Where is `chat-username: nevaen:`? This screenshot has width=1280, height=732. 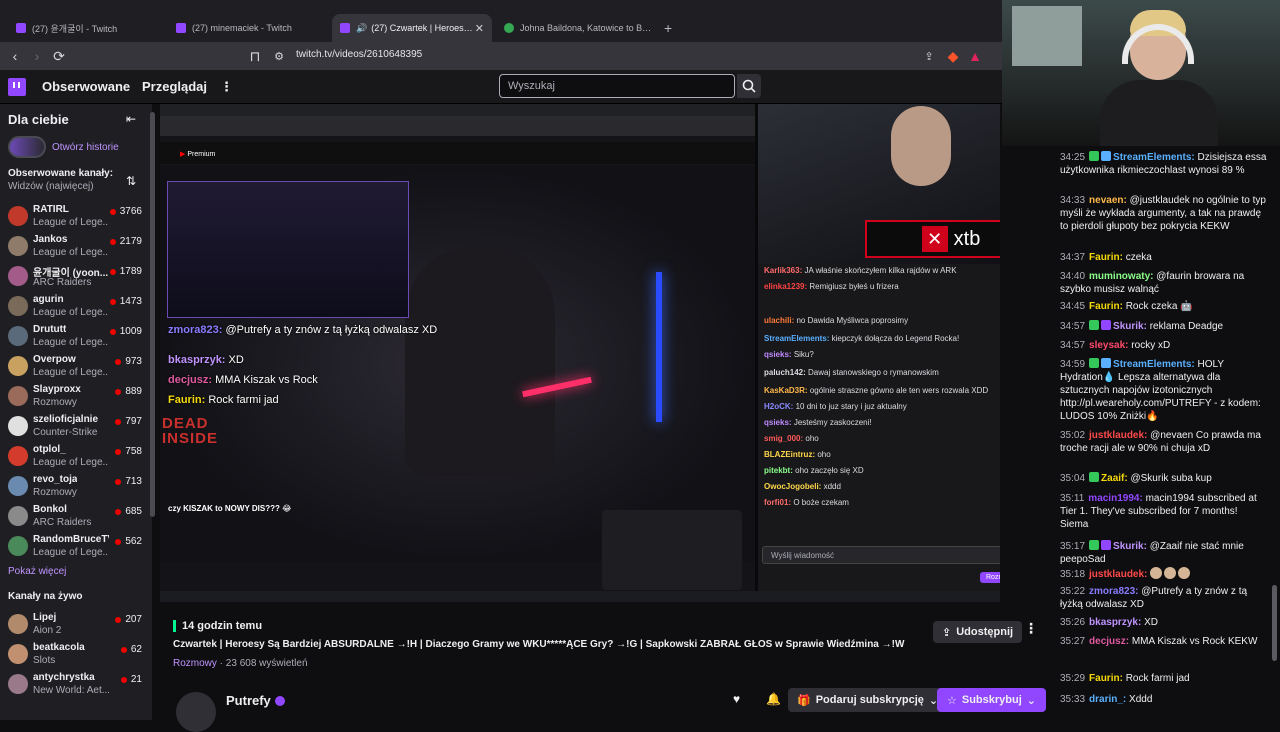 chat-username: nevaen: is located at coordinates (1108, 200).